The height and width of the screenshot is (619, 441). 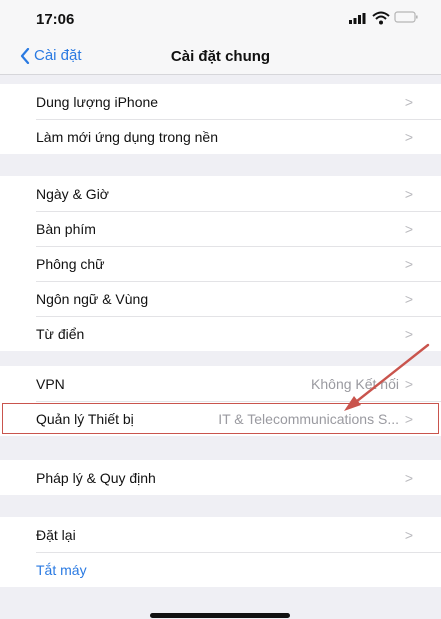 I want to click on signal-icon, so click(x=357, y=18).